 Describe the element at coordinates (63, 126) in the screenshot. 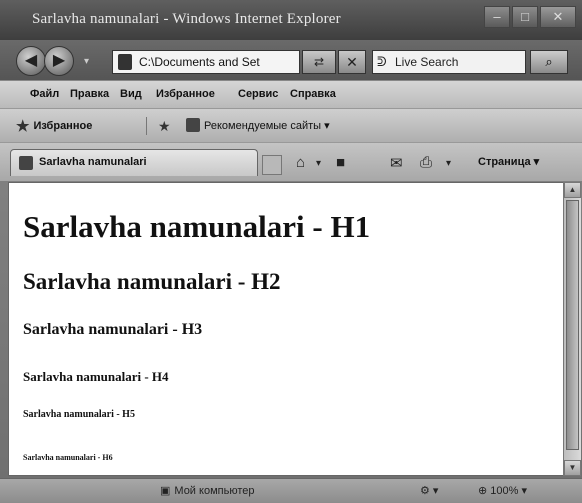

I see `favorites-label: Избранное` at that location.